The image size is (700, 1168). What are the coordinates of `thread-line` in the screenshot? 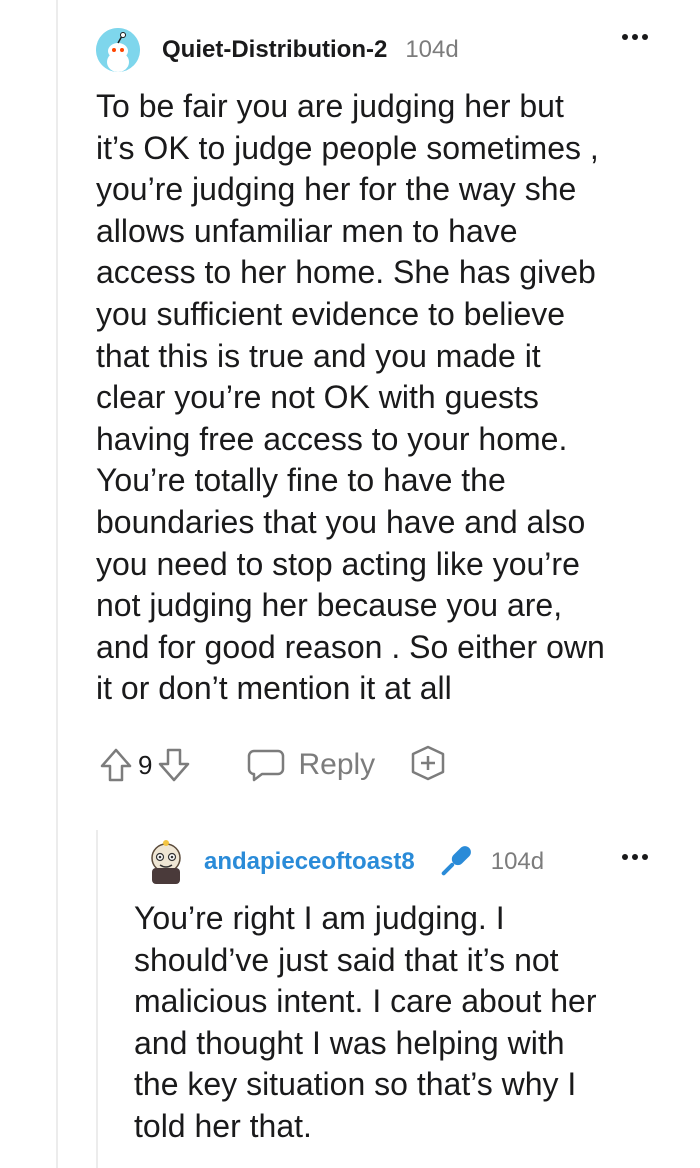 It's located at (57, 584).